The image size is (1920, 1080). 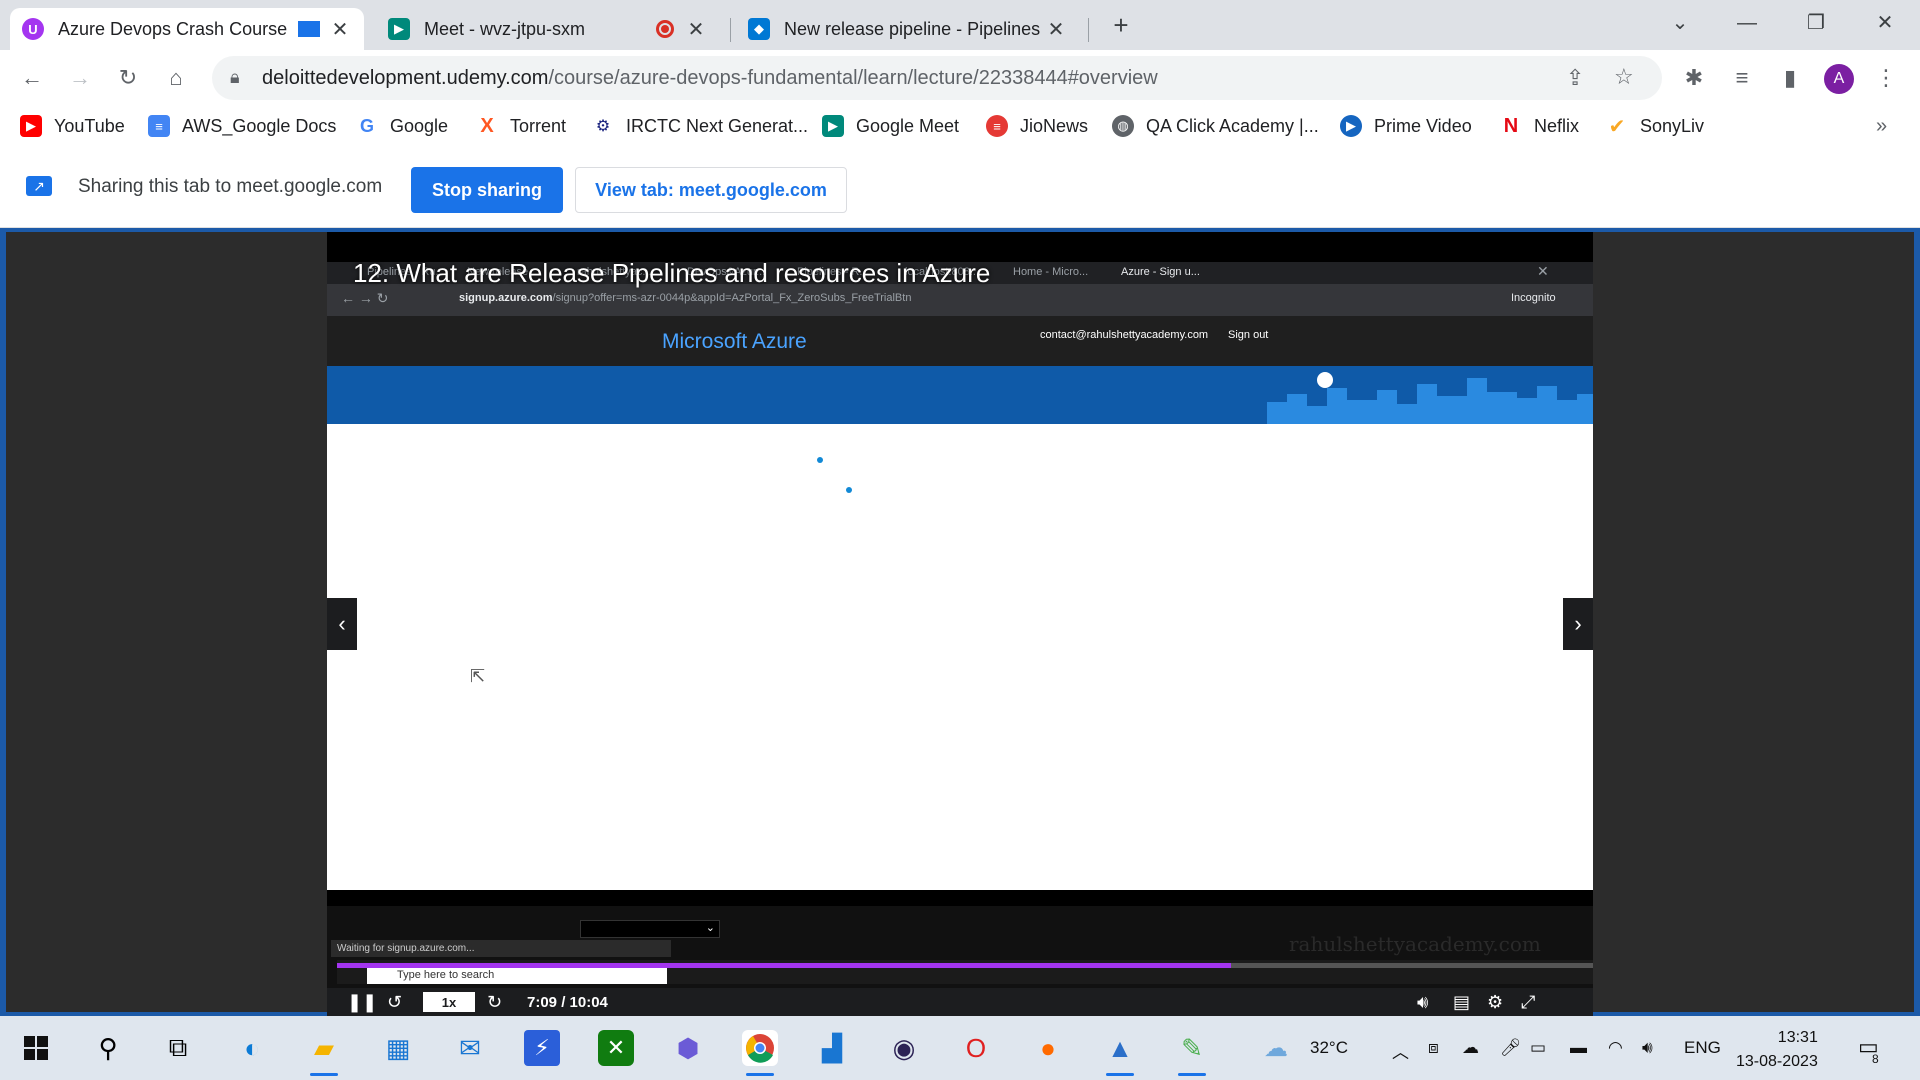 I want to click on onedrive-icon: ☁, so click(x=1470, y=1048).